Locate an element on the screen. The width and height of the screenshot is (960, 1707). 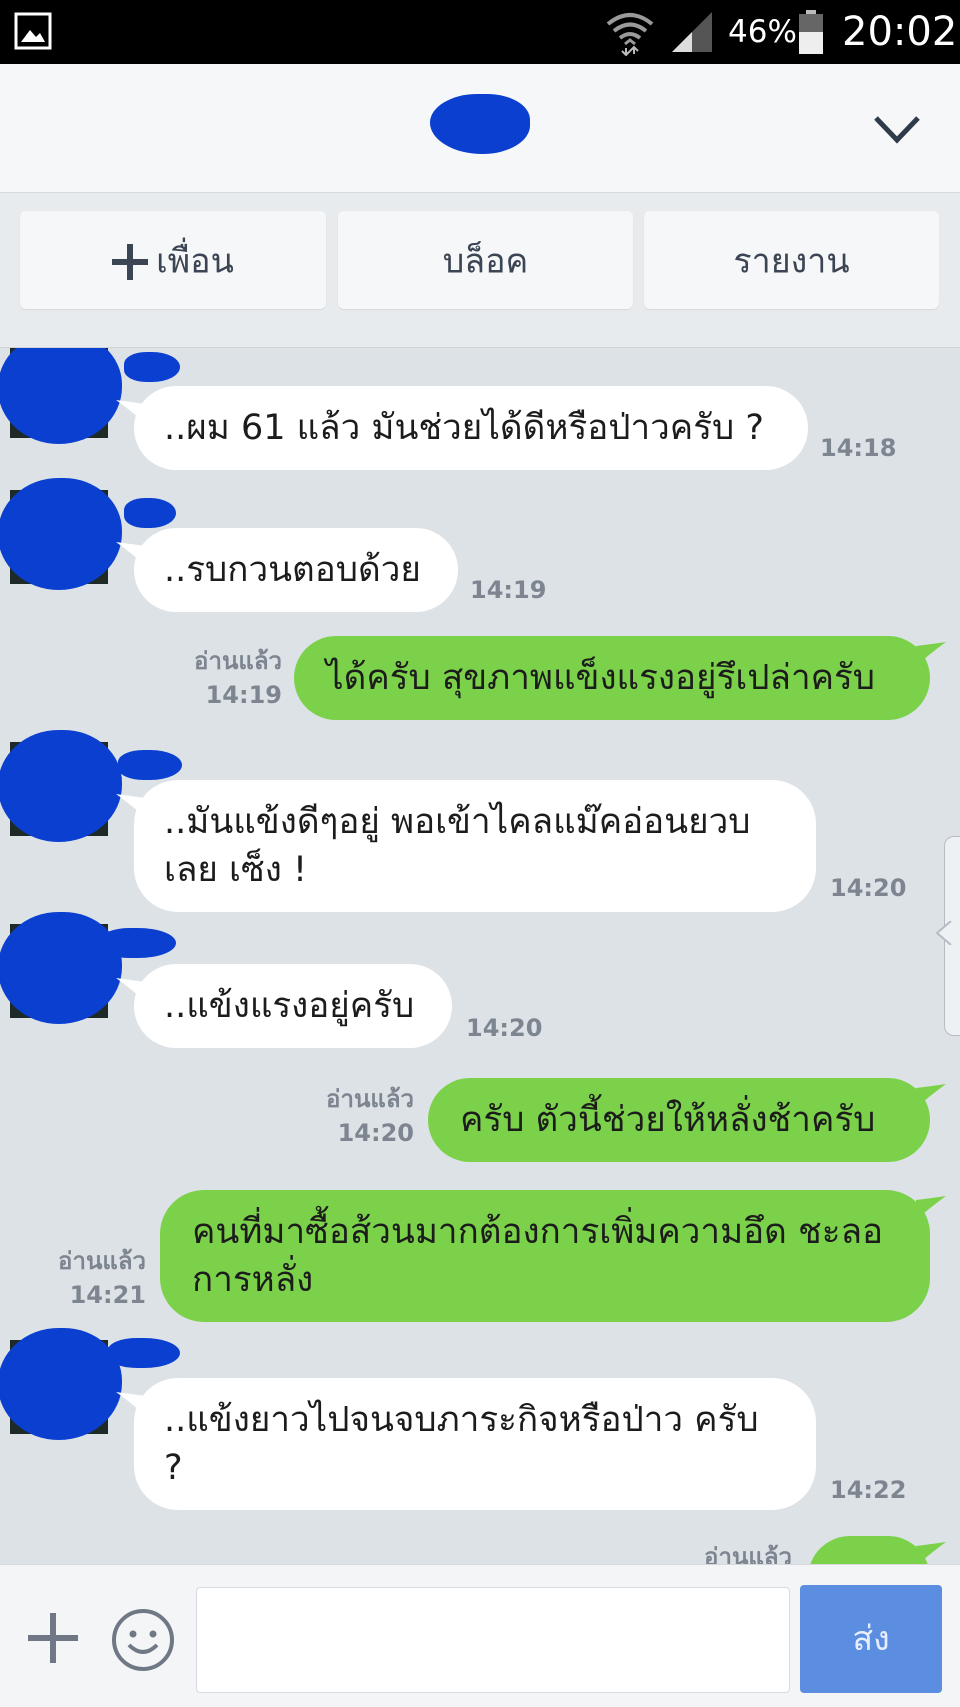
input-bar: ส่ง is located at coordinates (480, 1635).